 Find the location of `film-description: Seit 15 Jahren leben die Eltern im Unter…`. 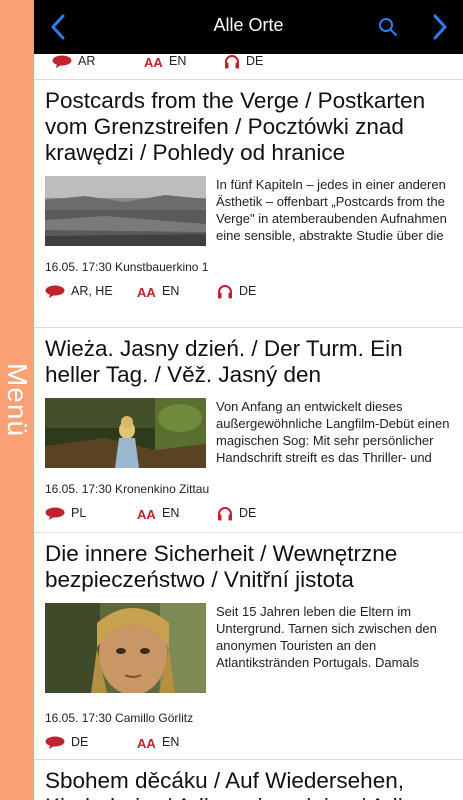

film-description: Seit 15 Jahren leben die Eltern im Unter… is located at coordinates (326, 637).